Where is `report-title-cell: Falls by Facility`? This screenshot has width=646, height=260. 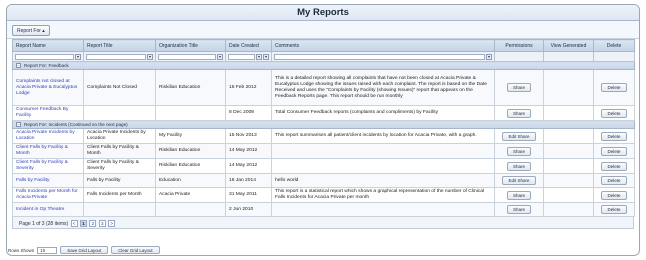
report-title-cell: Falls by Facility is located at coordinates (104, 180).